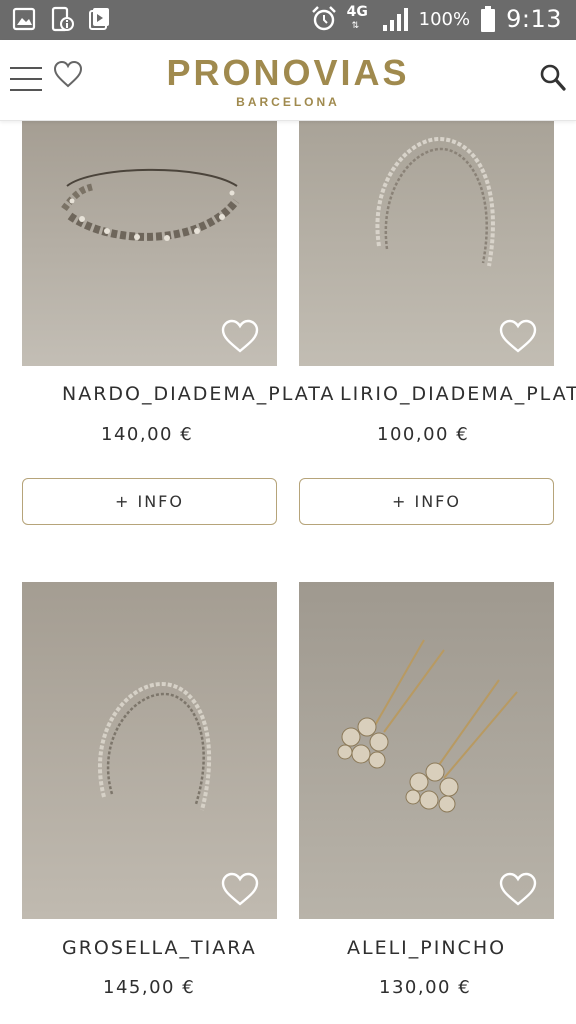 This screenshot has width=576, height=1024. I want to click on info-phone-icon, so click(62, 19).